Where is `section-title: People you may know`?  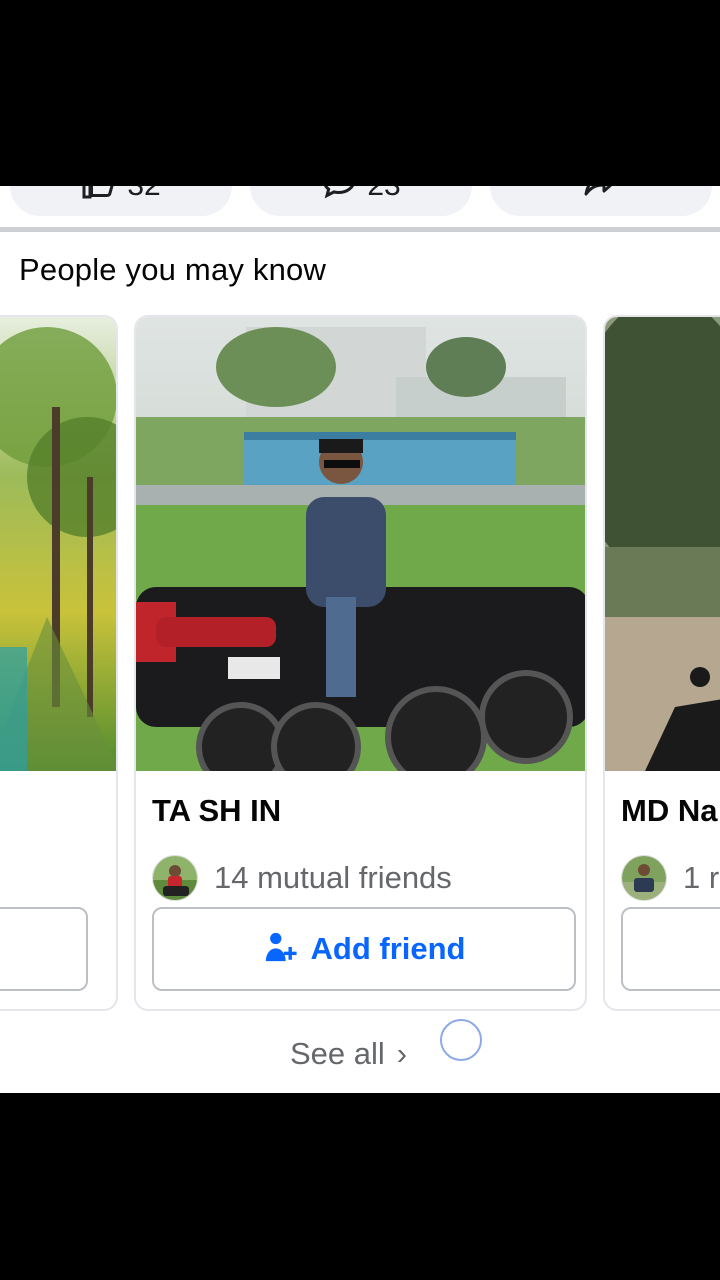
section-title: People you may know is located at coordinates (173, 269).